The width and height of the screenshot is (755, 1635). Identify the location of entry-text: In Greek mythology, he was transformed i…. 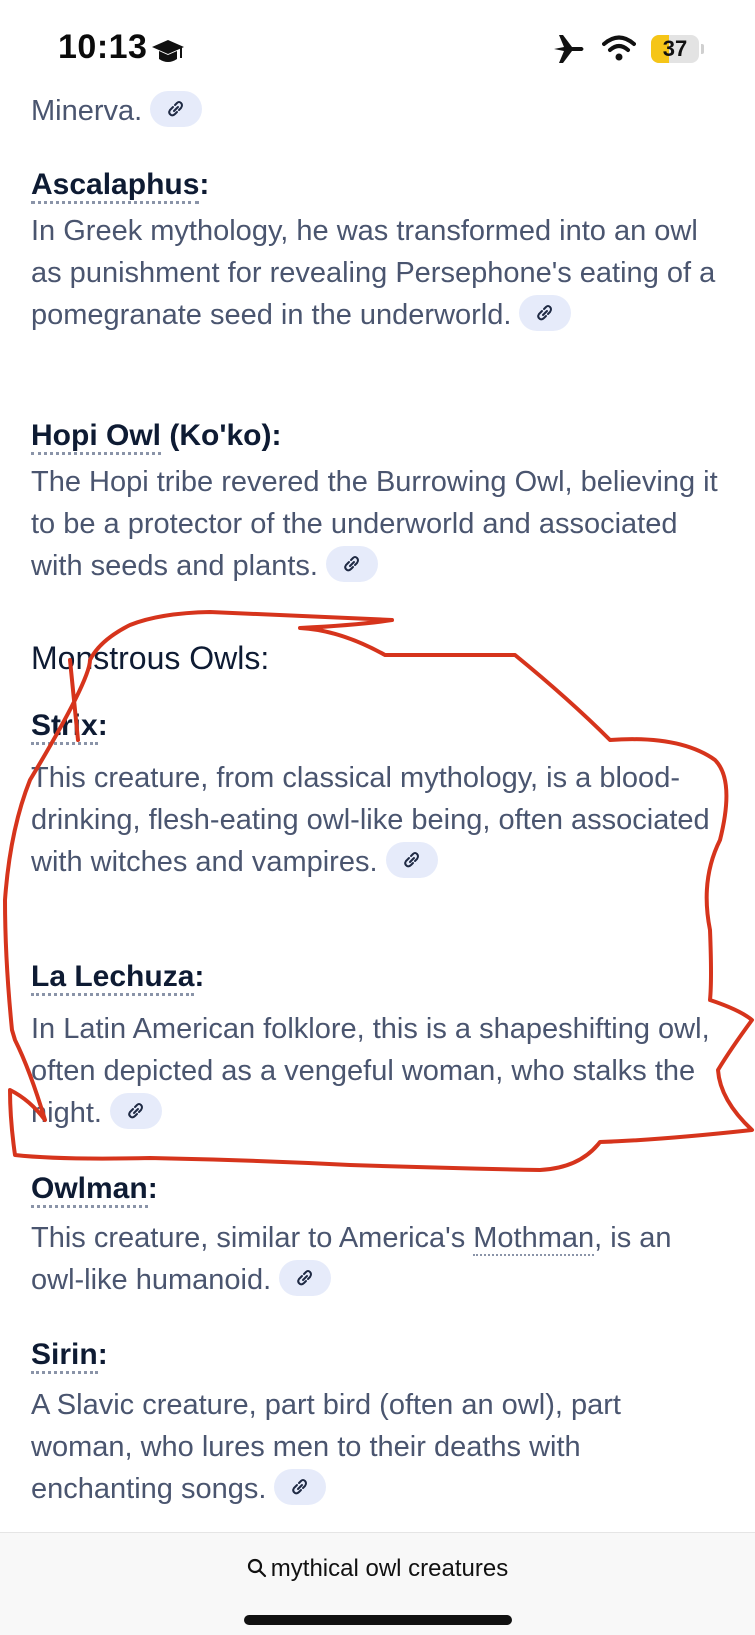
(373, 273).